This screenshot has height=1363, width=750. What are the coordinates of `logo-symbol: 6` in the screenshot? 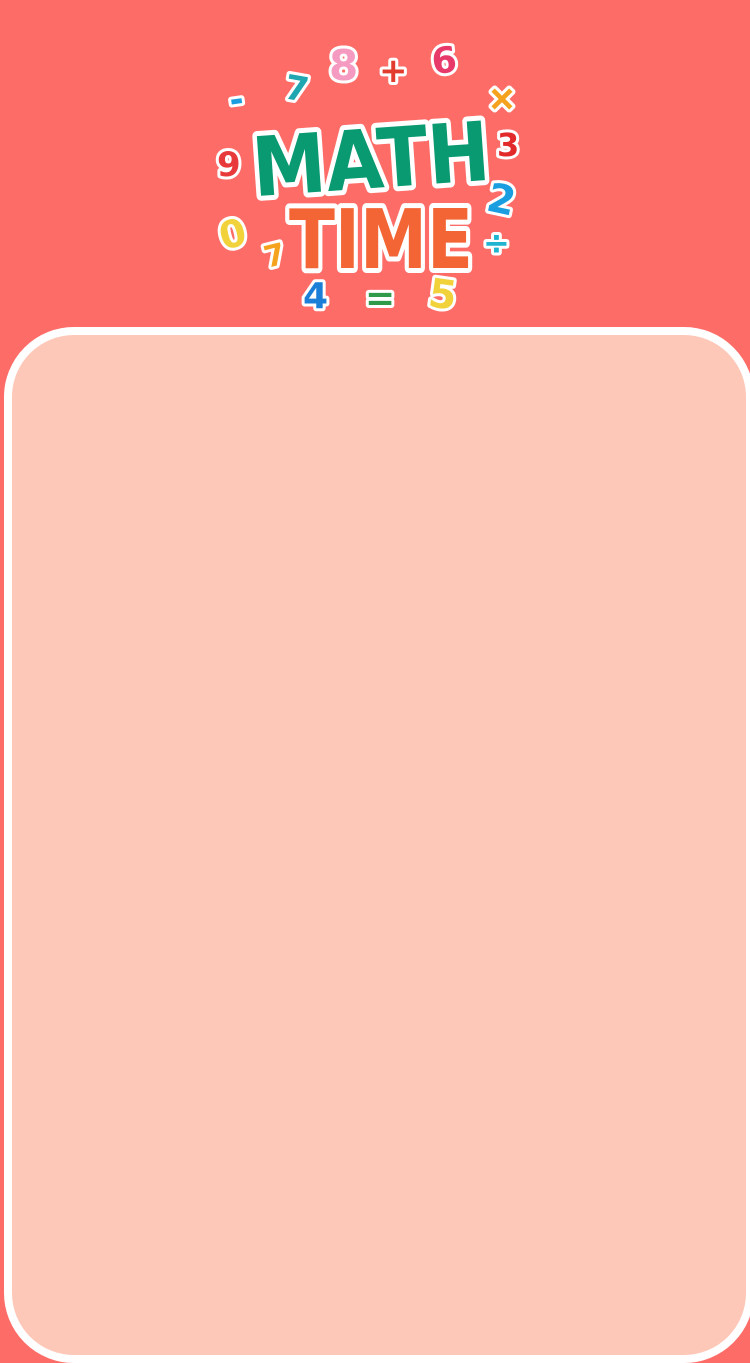 It's located at (444, 61).